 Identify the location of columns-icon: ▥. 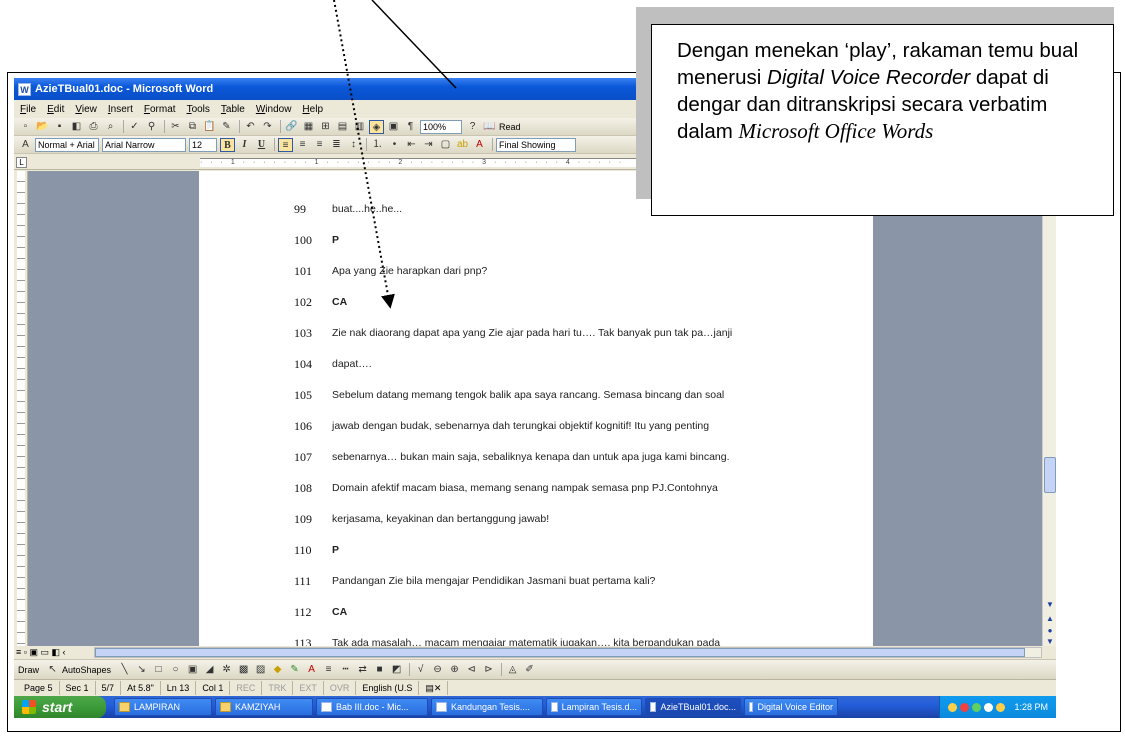
(359, 127).